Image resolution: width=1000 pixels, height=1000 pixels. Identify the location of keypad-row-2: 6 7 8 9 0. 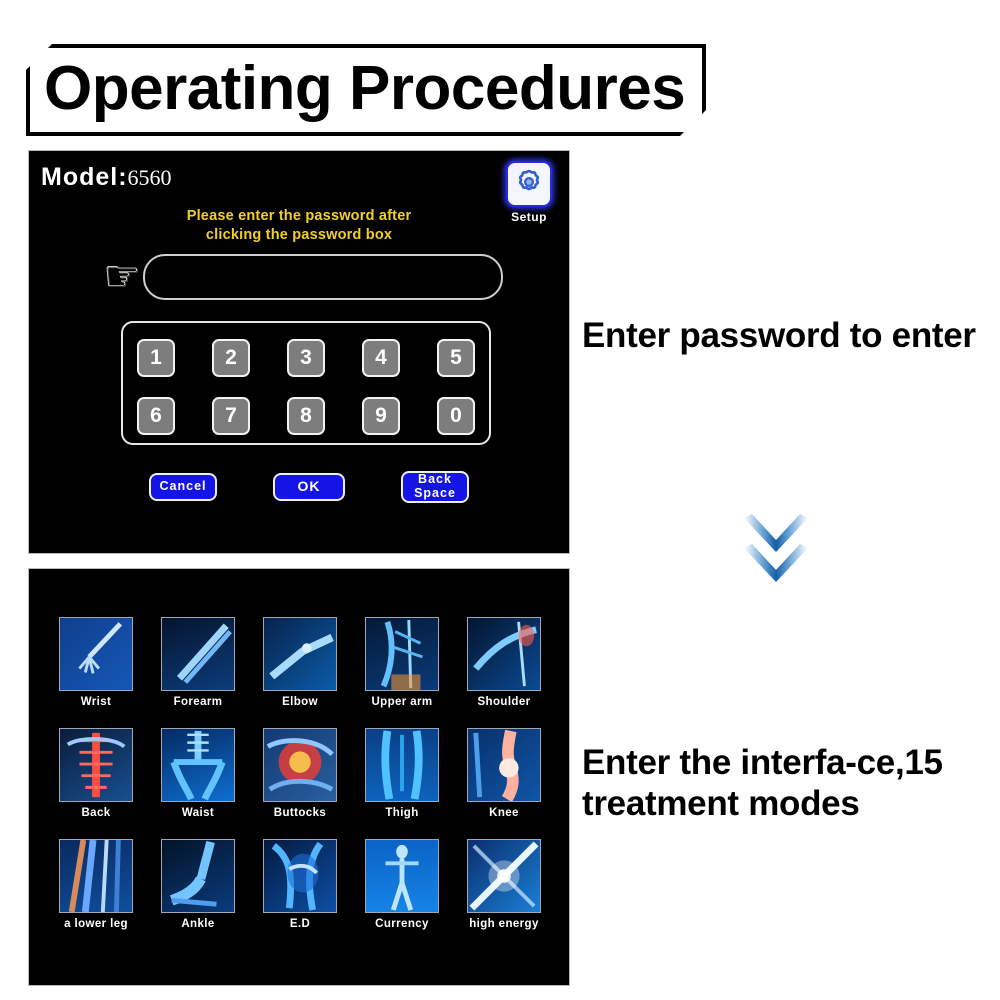
(306, 416).